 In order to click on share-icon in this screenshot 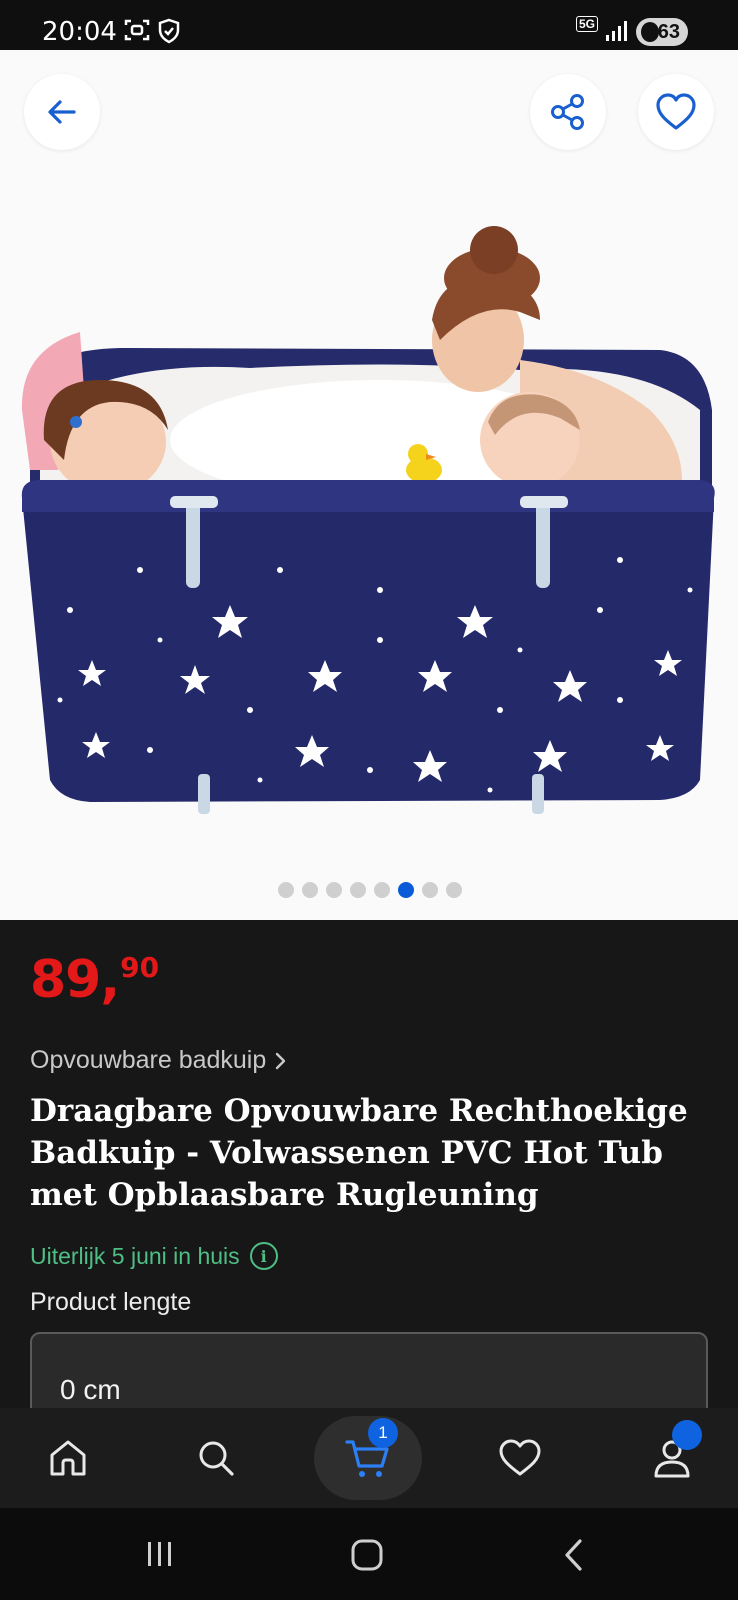, I will do `click(567, 112)`.